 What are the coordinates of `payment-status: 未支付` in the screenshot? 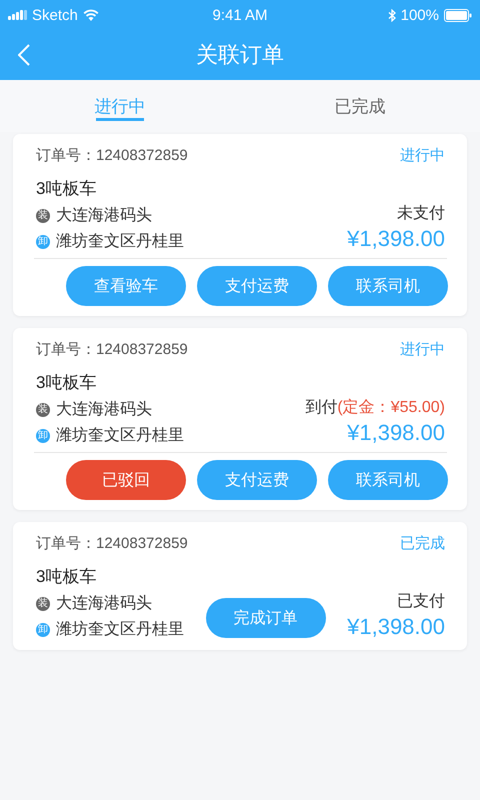 It's located at (421, 214).